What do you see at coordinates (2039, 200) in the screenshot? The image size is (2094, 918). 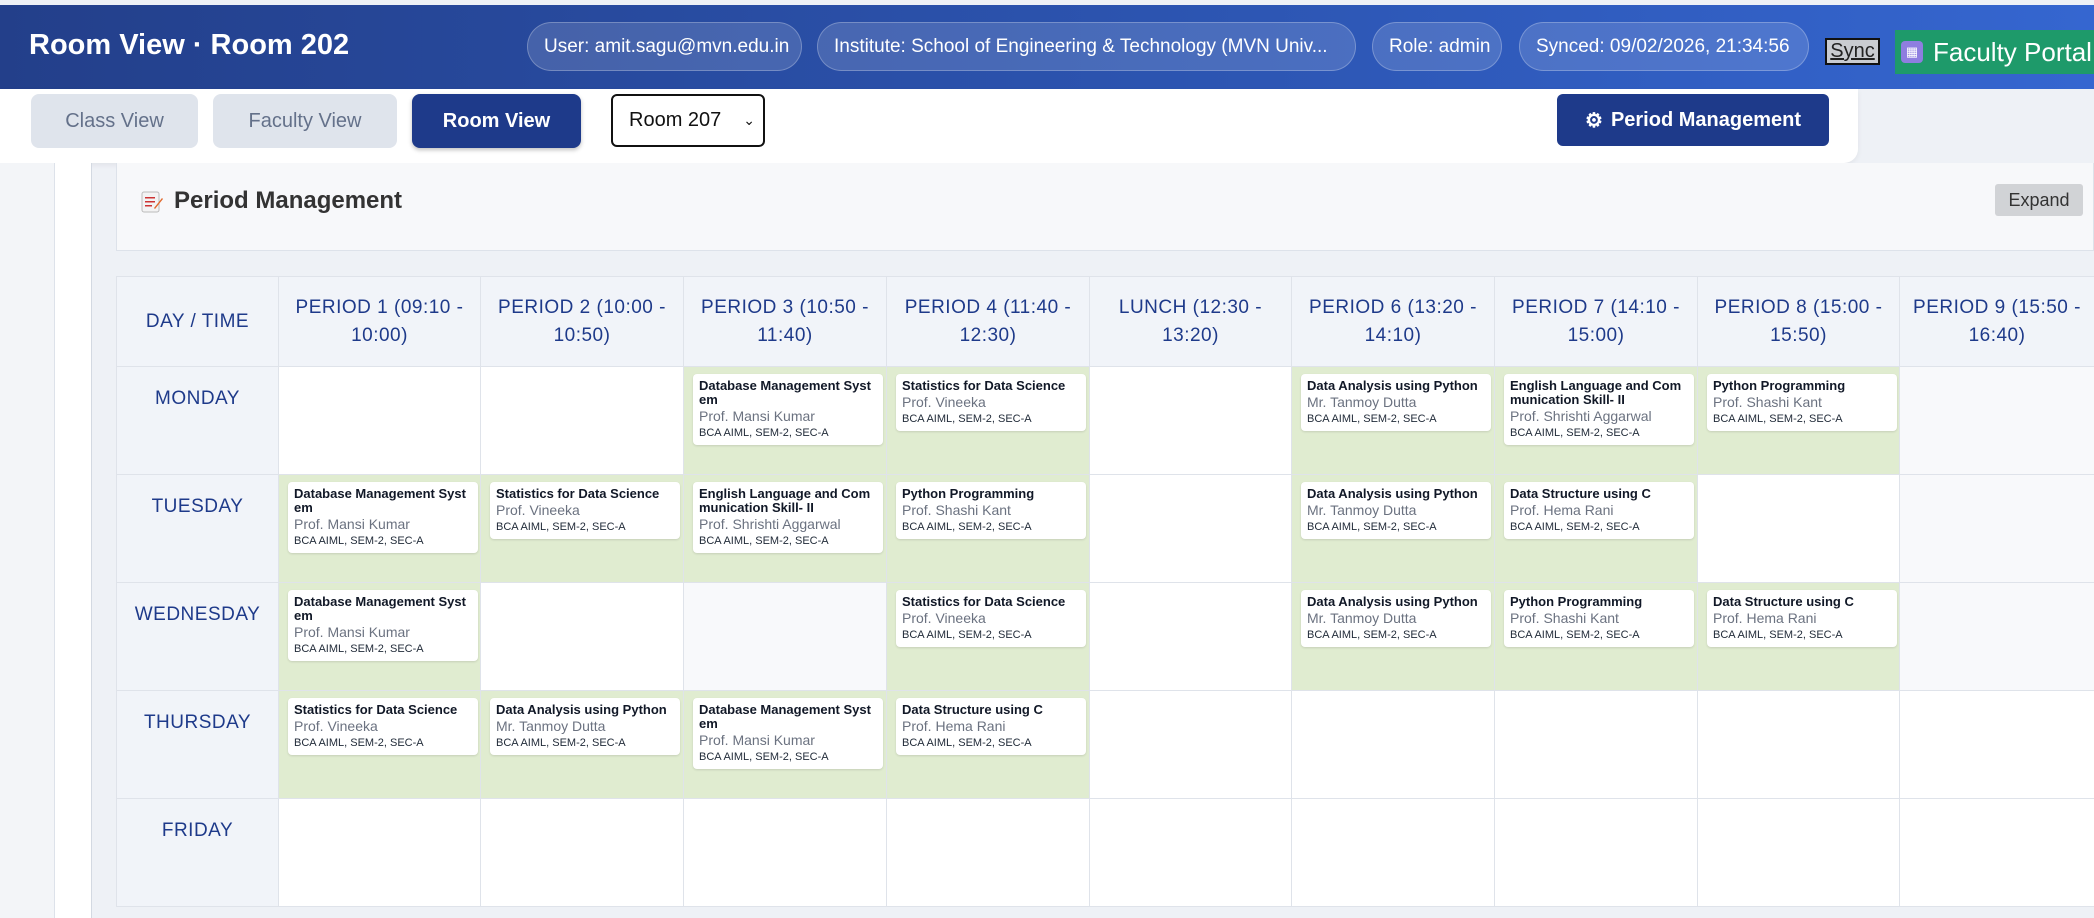 I see `expand-button: Expand` at bounding box center [2039, 200].